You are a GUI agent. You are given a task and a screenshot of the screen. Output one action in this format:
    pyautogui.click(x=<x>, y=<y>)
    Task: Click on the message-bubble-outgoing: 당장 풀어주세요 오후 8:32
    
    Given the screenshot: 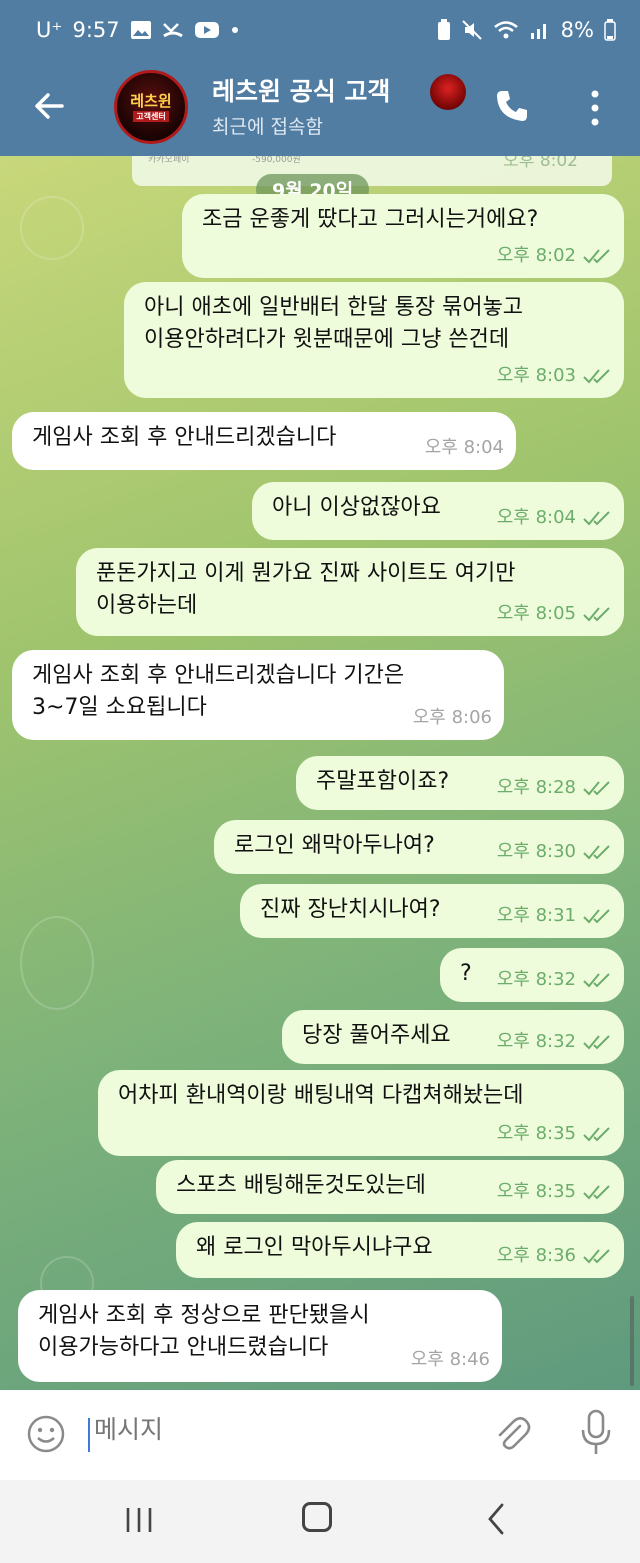 What is the action you would take?
    pyautogui.click(x=453, y=1037)
    